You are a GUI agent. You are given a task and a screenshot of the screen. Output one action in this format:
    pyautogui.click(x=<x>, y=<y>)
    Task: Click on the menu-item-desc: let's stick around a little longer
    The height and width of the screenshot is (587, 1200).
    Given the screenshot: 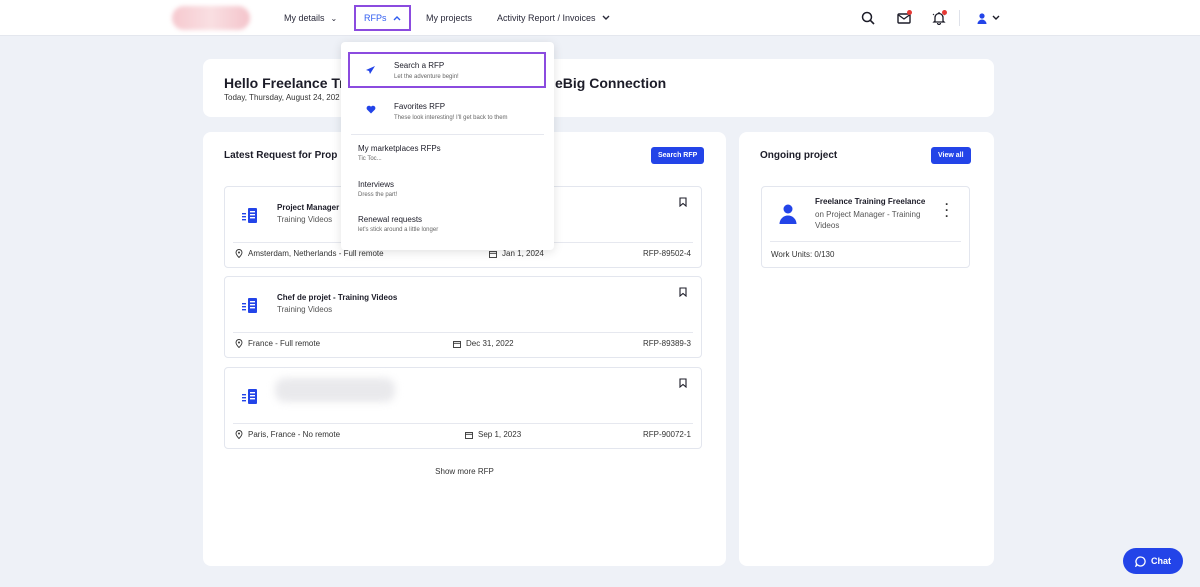 What is the action you would take?
    pyautogui.click(x=398, y=230)
    